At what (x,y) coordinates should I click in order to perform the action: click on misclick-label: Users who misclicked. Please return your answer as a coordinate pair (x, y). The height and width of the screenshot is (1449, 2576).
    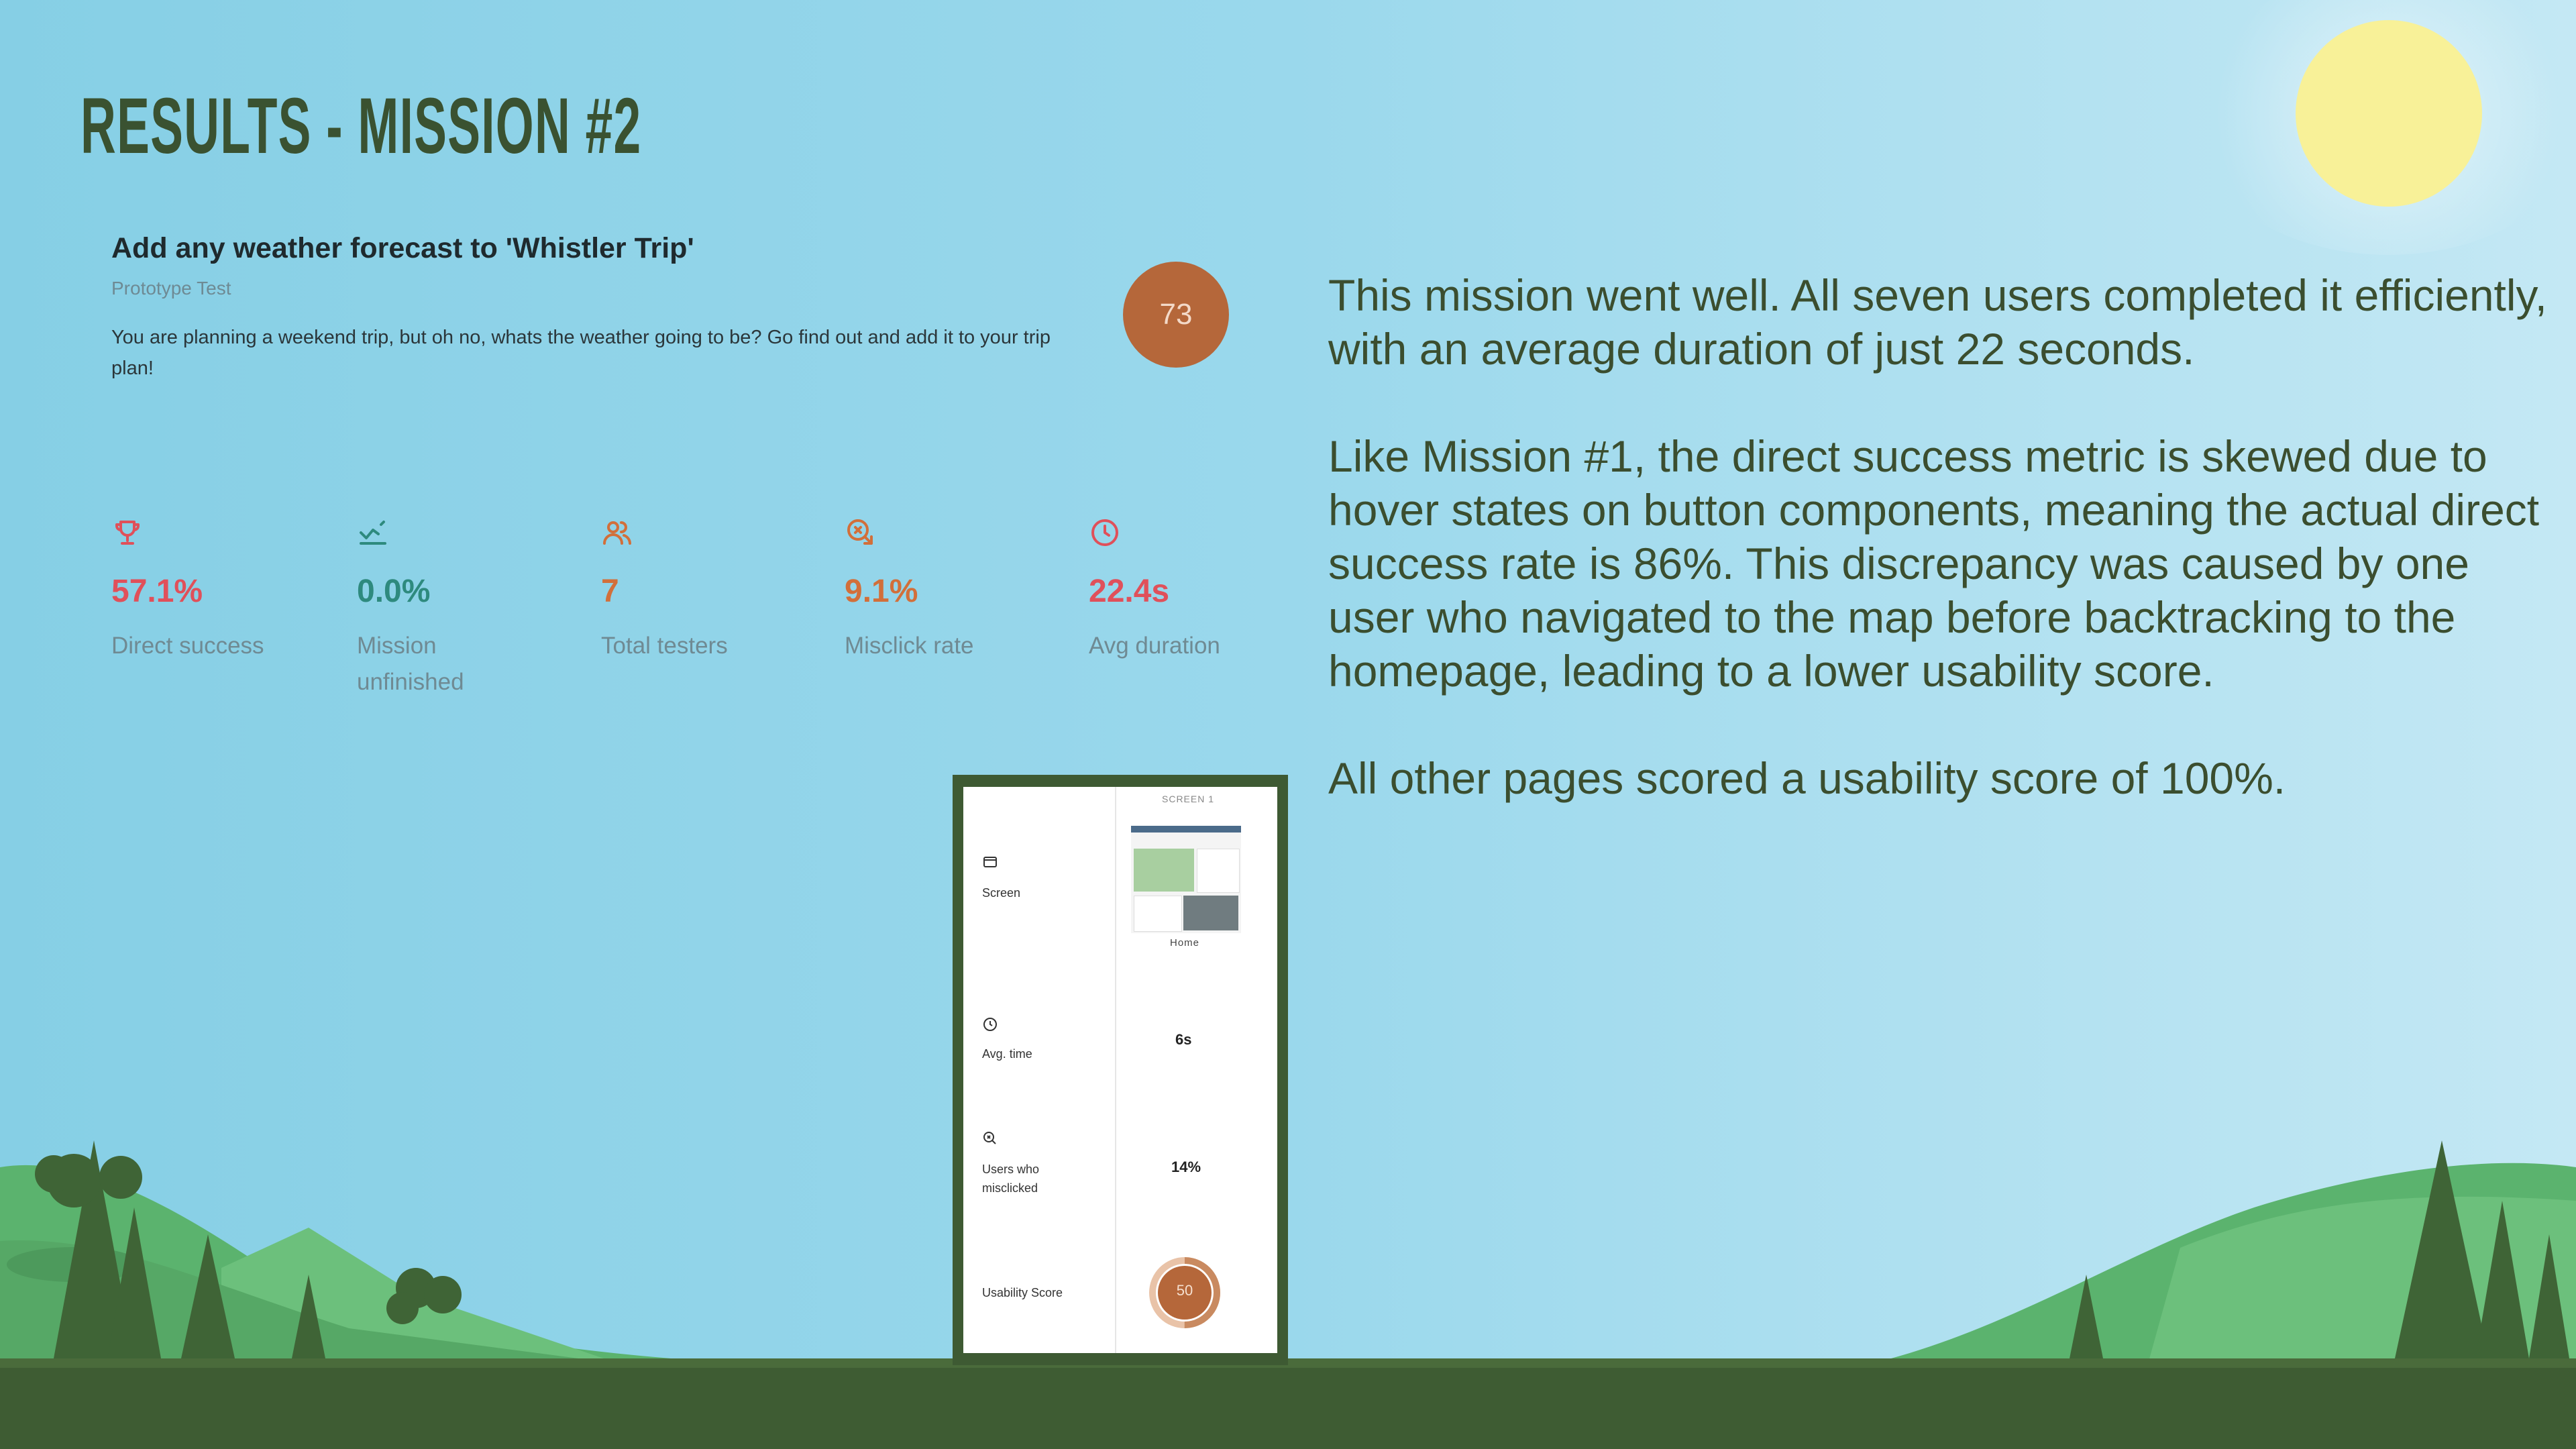
    Looking at the image, I should click on (1011, 1179).